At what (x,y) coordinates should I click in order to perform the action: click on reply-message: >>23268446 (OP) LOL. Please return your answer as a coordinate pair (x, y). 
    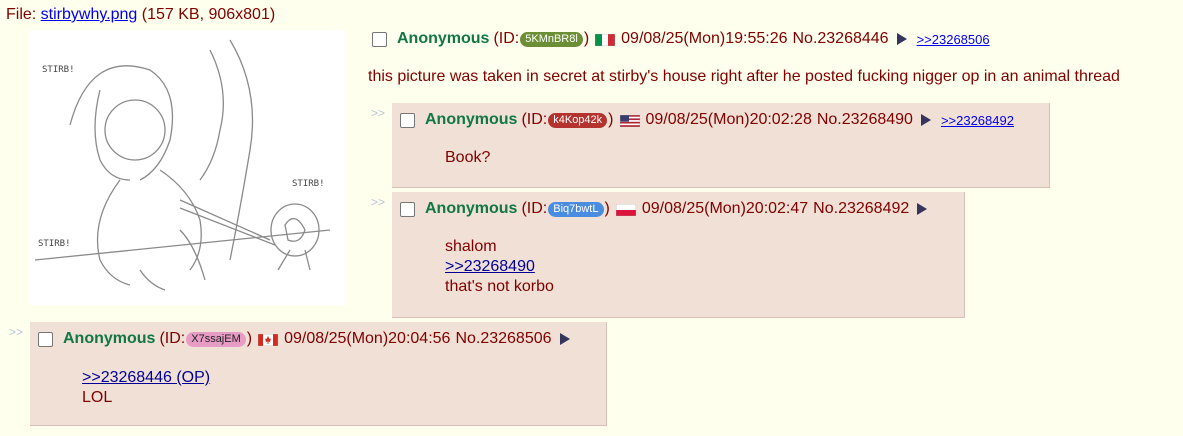
    Looking at the image, I should click on (146, 388).